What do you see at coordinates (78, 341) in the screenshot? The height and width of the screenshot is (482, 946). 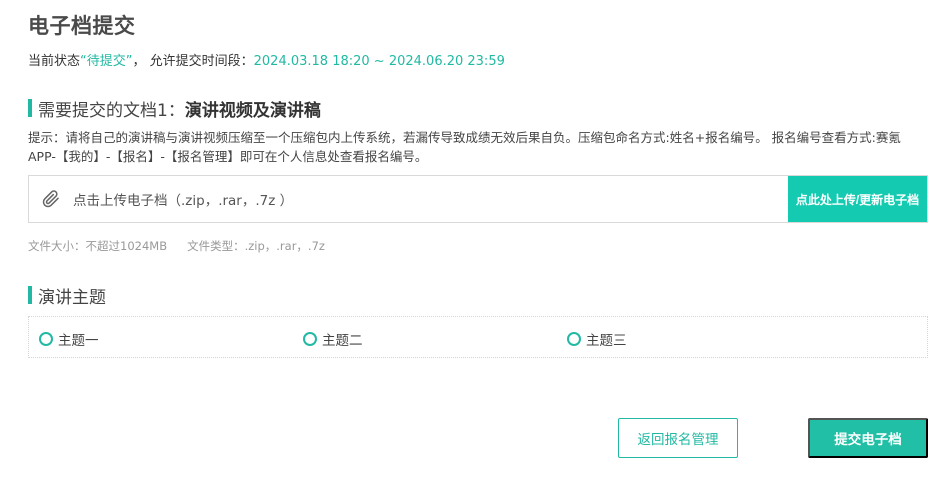 I see `topic-option-label: 主题一` at bounding box center [78, 341].